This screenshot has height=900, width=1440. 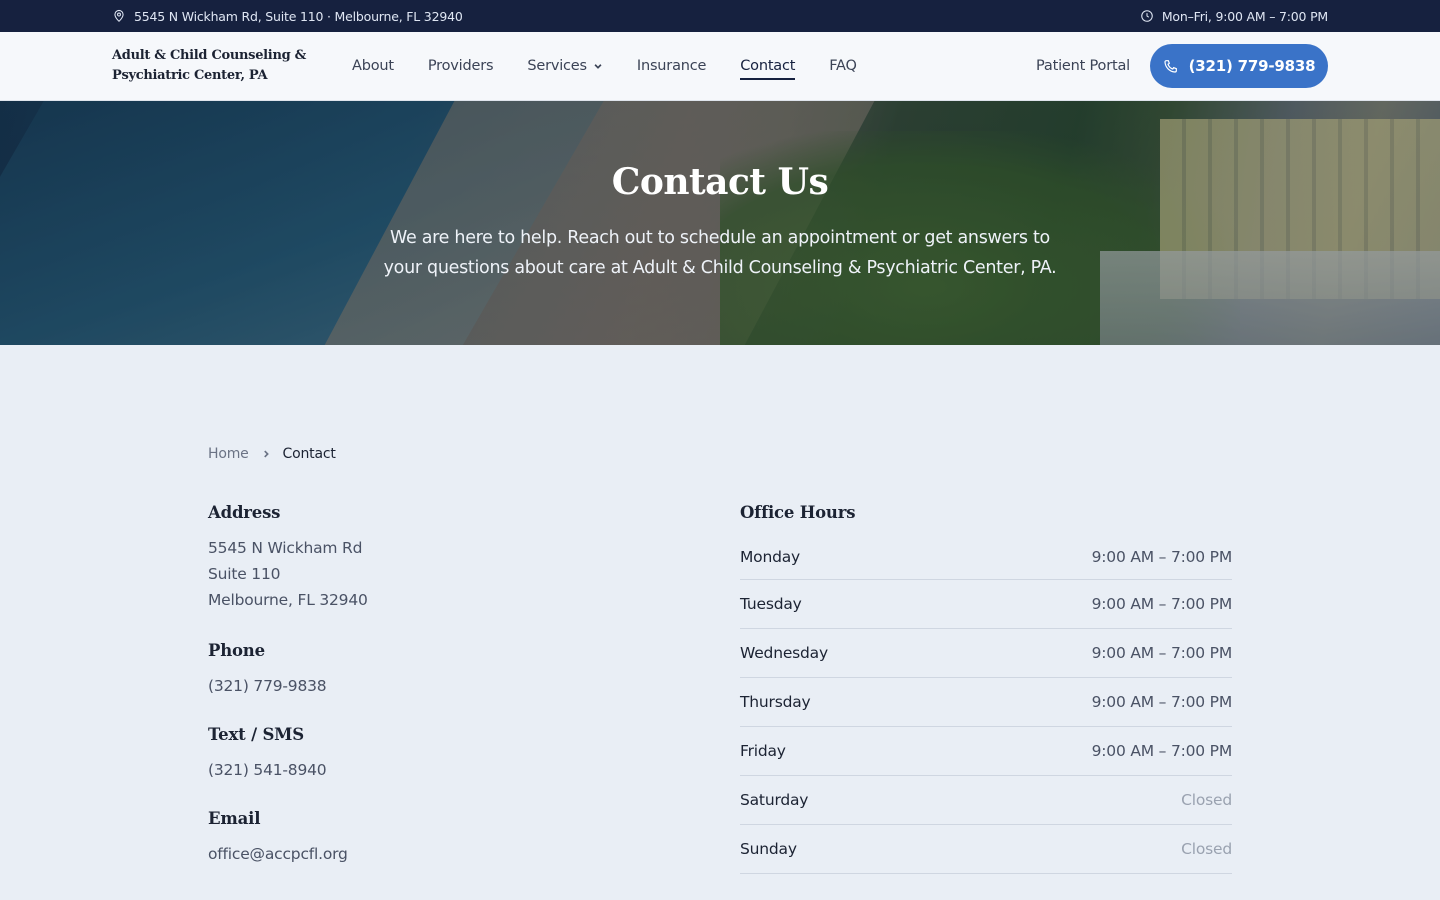 What do you see at coordinates (1083, 66) in the screenshot?
I see `patient-portal-link: Patient Portal` at bounding box center [1083, 66].